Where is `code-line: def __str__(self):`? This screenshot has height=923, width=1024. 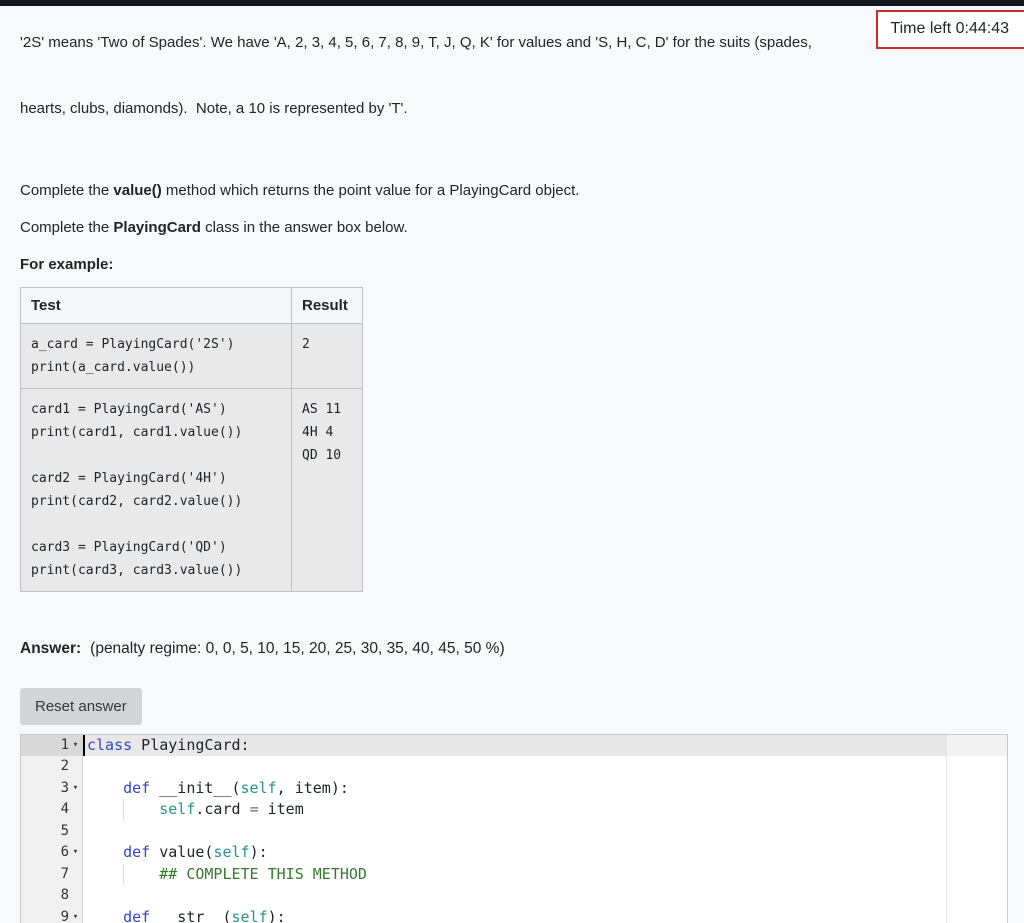 code-line: def __str__(self): is located at coordinates (545, 915).